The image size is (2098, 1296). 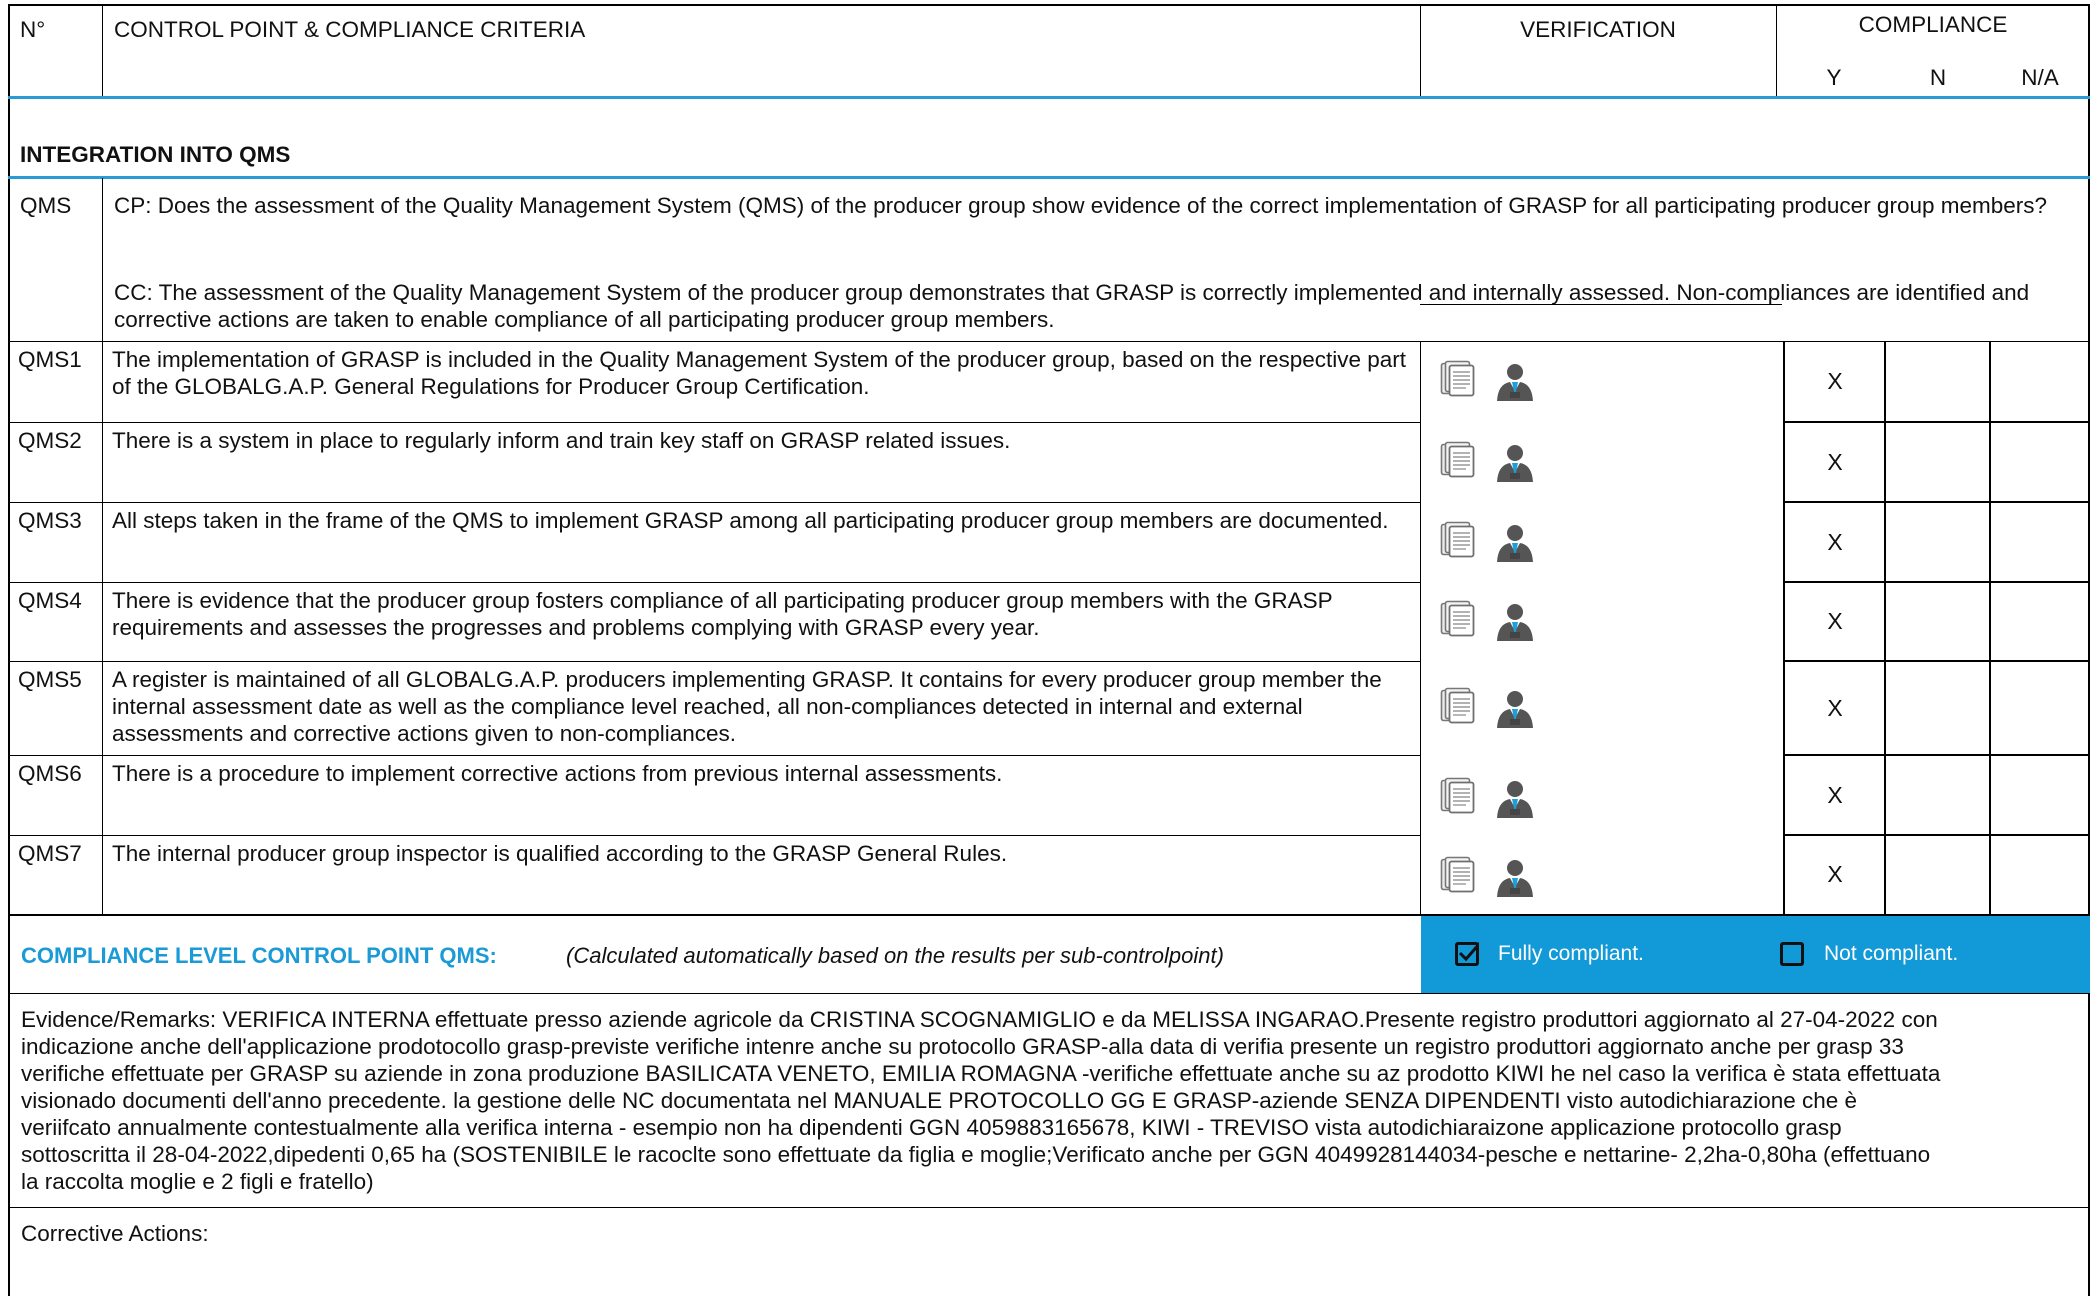 I want to click on section-title: INTEGRATION INTO QMS, so click(x=155, y=154).